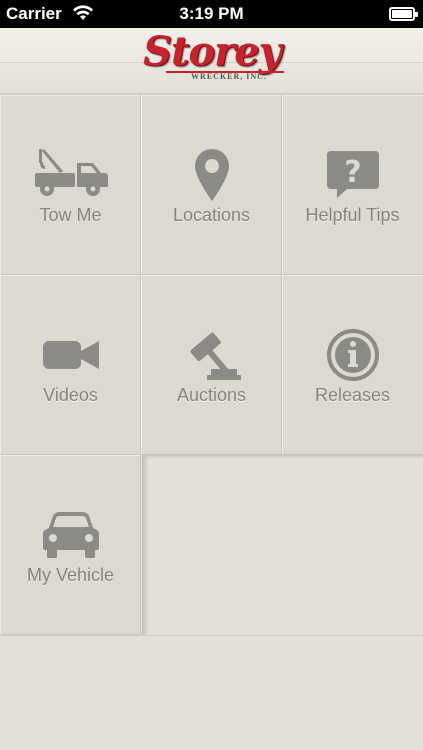  What do you see at coordinates (211, 175) in the screenshot?
I see `map-pin-icon` at bounding box center [211, 175].